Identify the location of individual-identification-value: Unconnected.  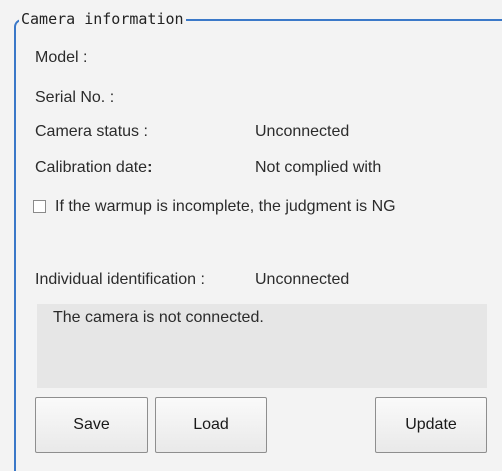
(302, 279).